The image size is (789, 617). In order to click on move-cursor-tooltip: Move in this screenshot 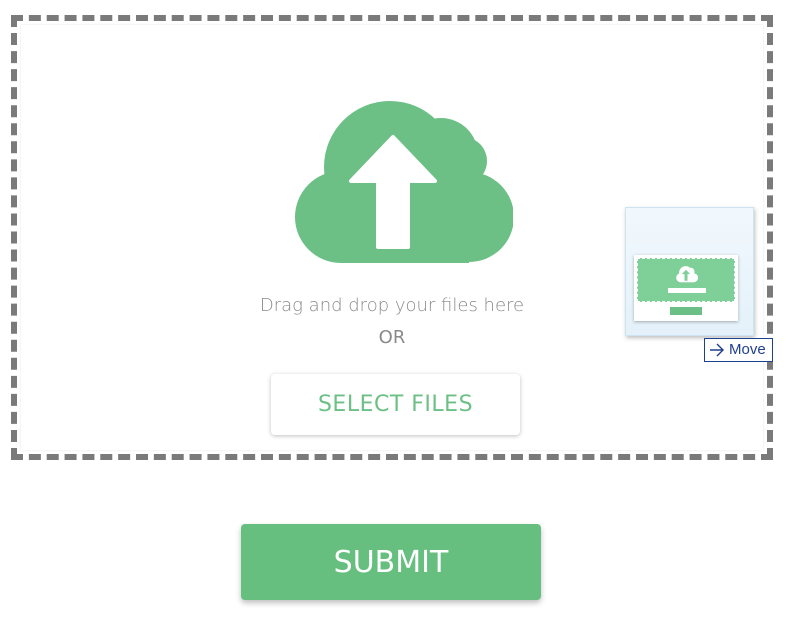, I will do `click(738, 350)`.